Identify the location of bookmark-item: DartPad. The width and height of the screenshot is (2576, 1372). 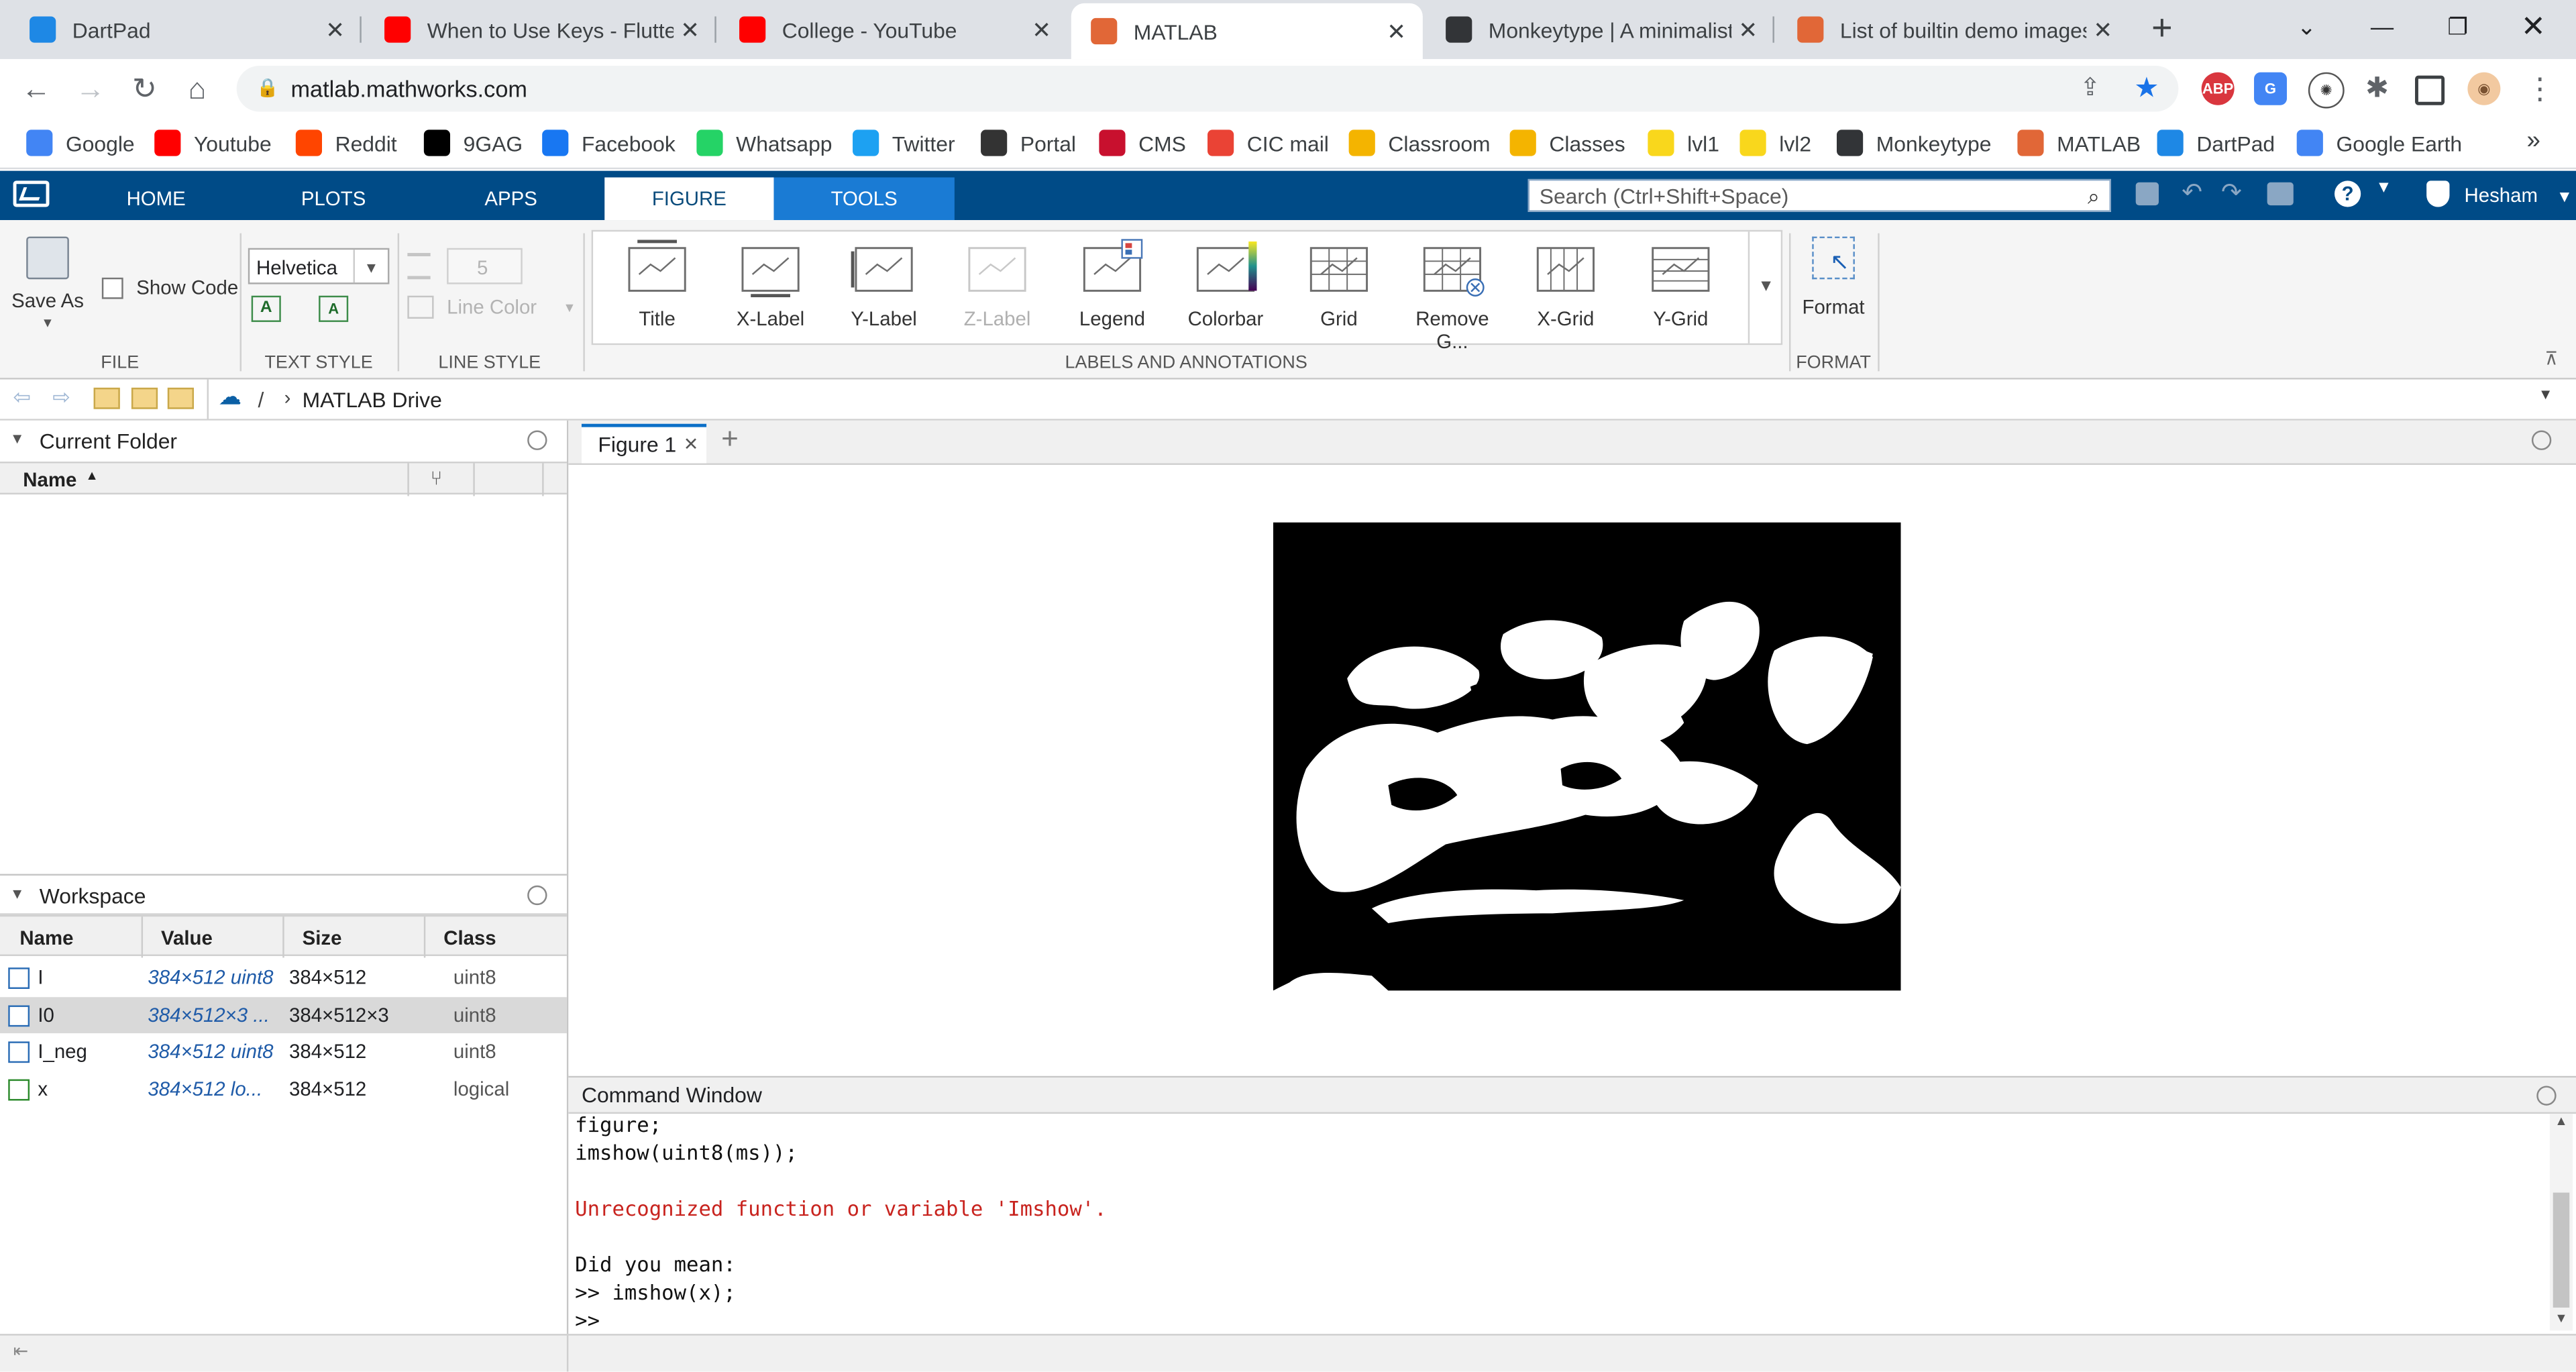
(2216, 143).